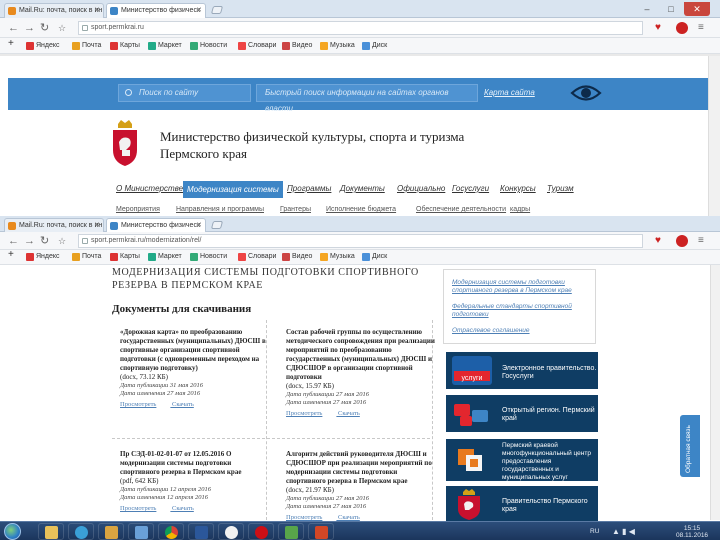 This screenshot has width=720, height=540. What do you see at coordinates (309, 189) in the screenshot?
I see `menu-item-programs: Программы` at bounding box center [309, 189].